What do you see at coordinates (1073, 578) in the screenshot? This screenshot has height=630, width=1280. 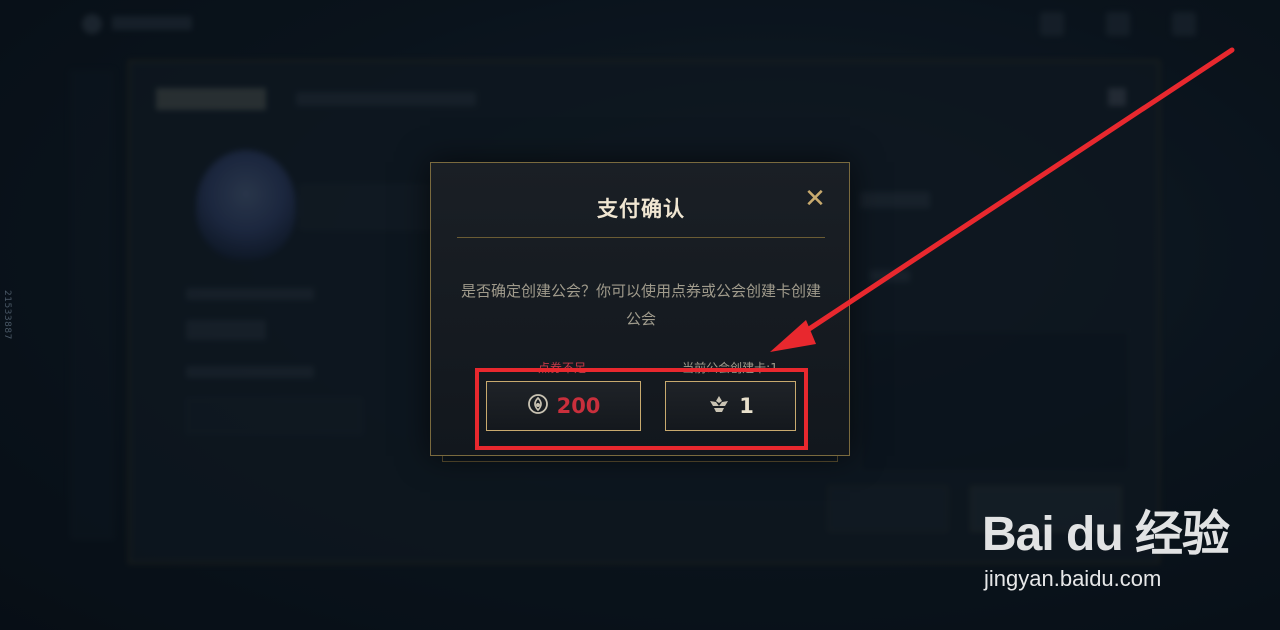 I see `watermark-url: jingyan.baidu.com` at bounding box center [1073, 578].